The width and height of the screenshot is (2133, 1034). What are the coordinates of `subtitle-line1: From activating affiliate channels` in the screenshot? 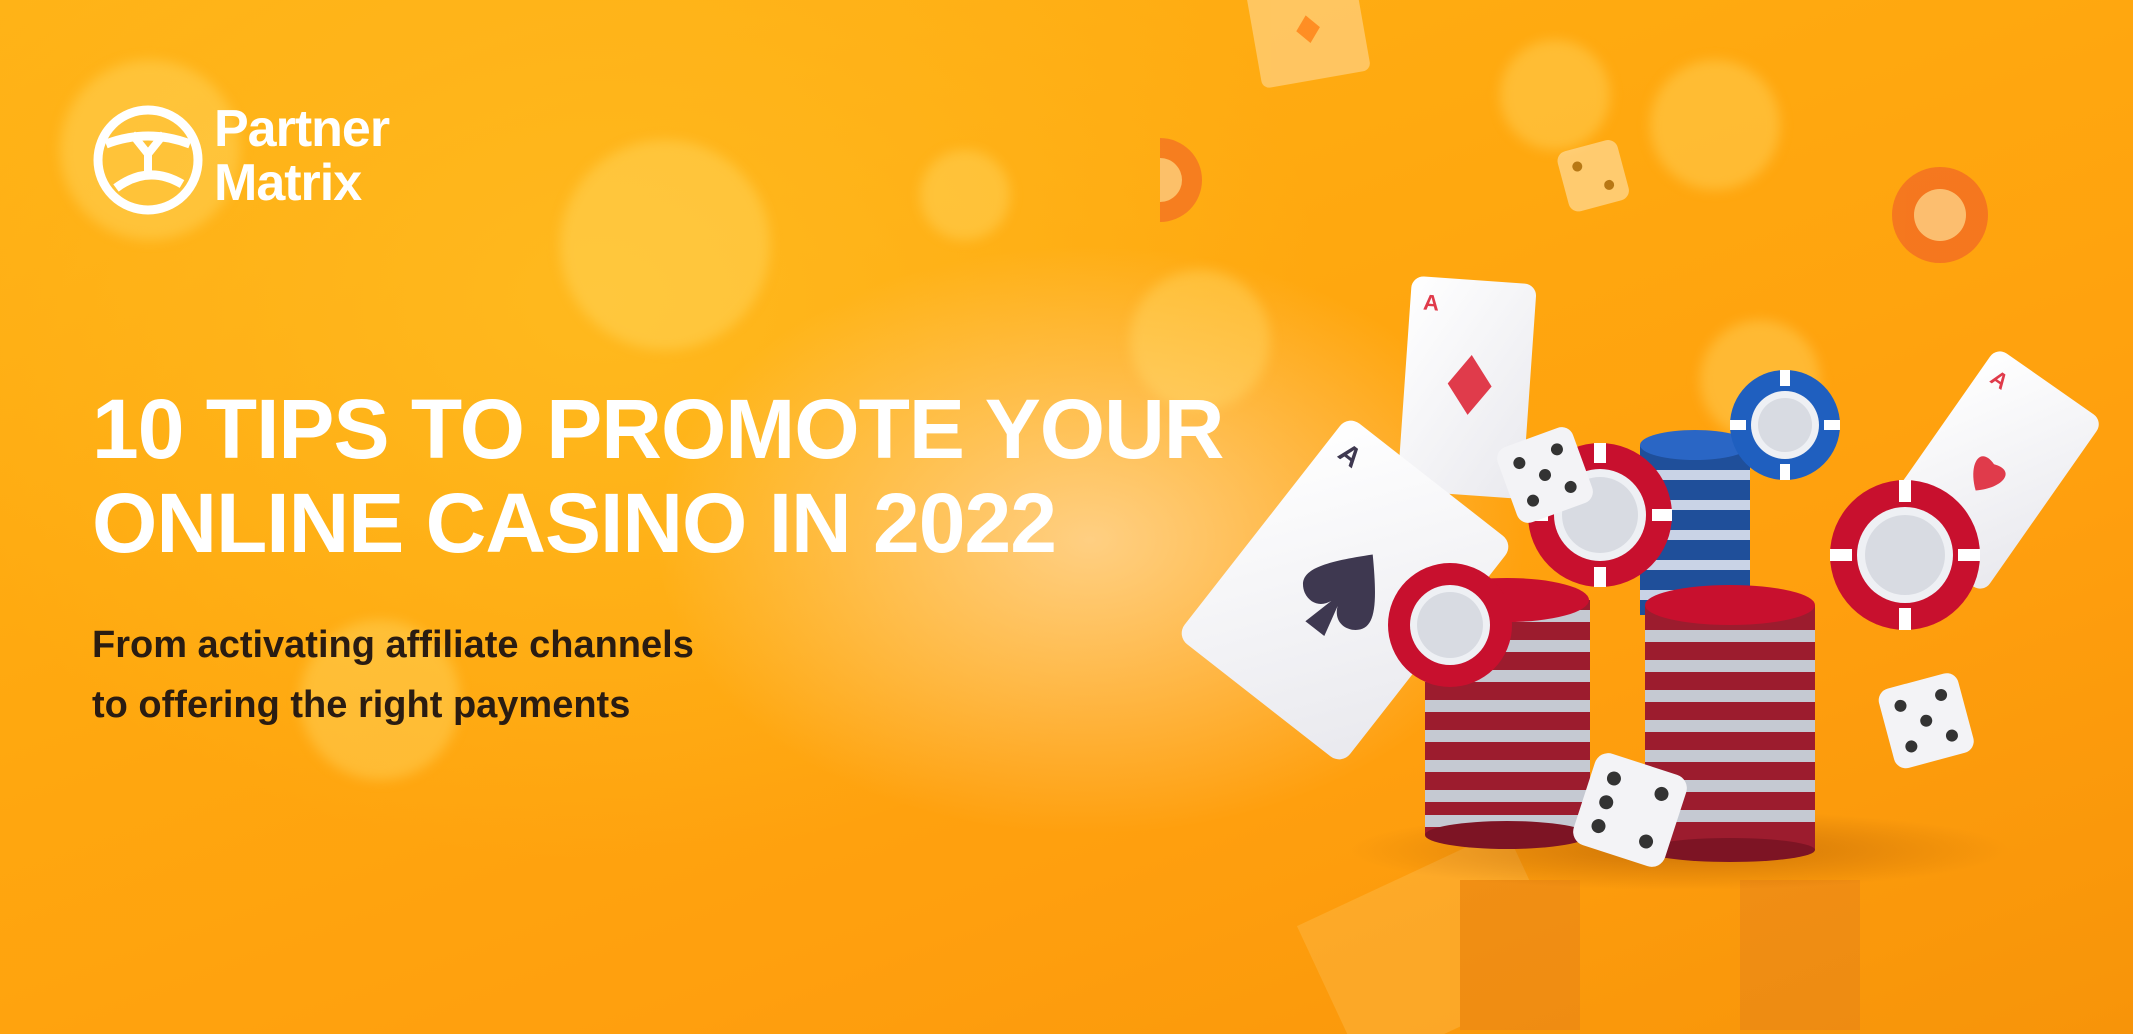 It's located at (393, 645).